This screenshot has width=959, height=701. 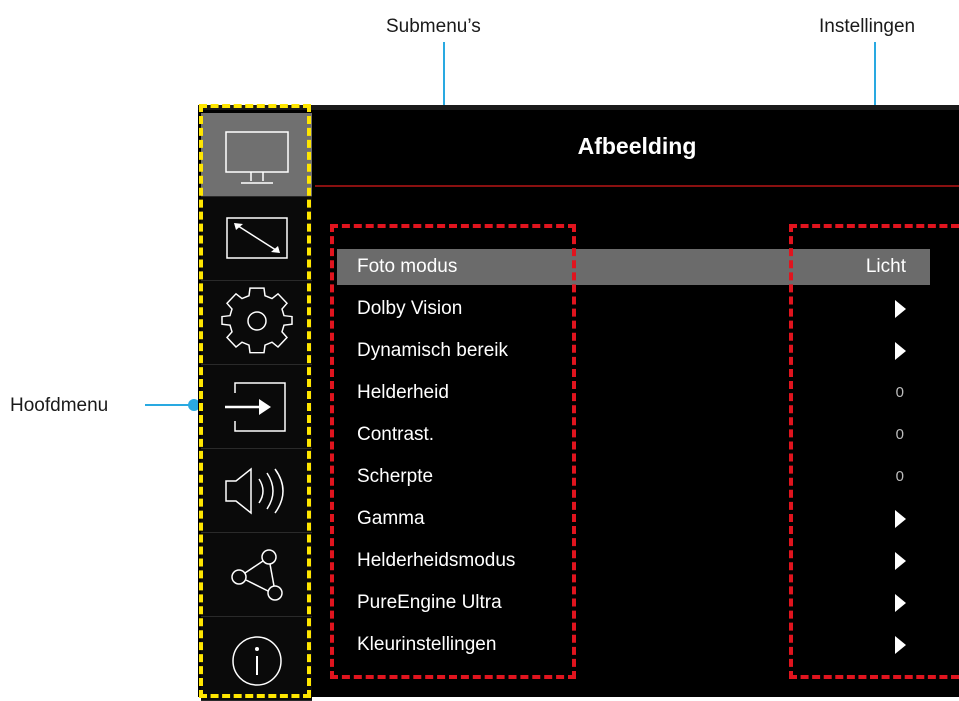 I want to click on menu-row-label: Scherpte, so click(x=395, y=476).